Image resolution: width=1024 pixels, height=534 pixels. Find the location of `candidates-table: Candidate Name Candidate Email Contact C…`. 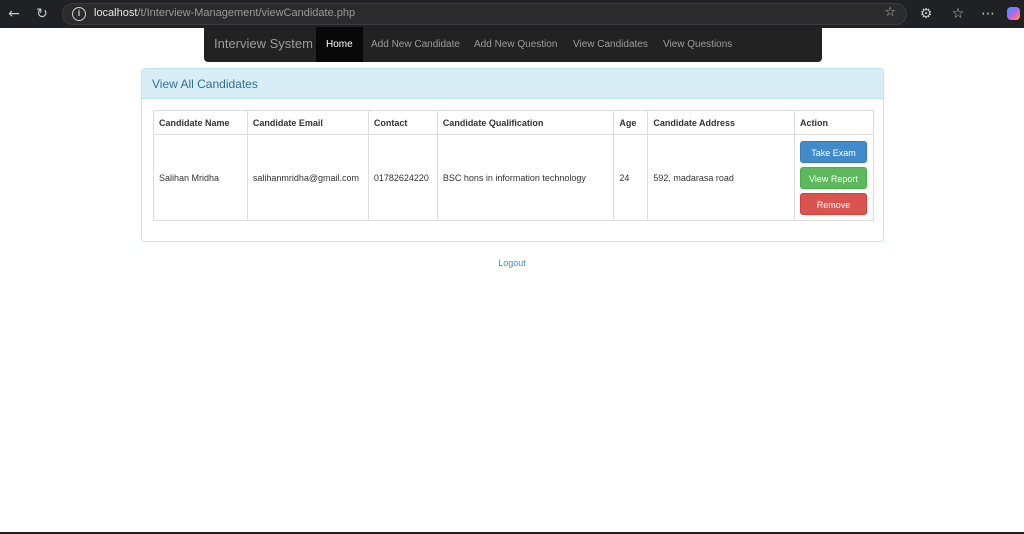

candidates-table: Candidate Name Candidate Email Contact C… is located at coordinates (514, 165).